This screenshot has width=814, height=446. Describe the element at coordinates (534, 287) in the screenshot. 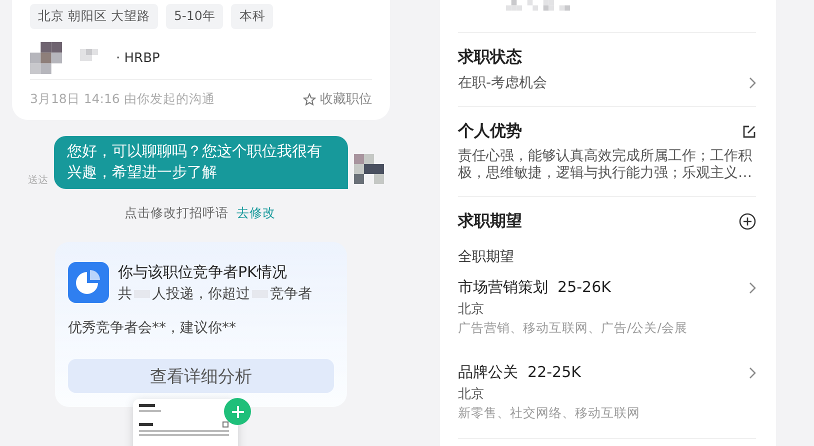

I see `expectation-title: 市场营销策划 25-26K` at that location.